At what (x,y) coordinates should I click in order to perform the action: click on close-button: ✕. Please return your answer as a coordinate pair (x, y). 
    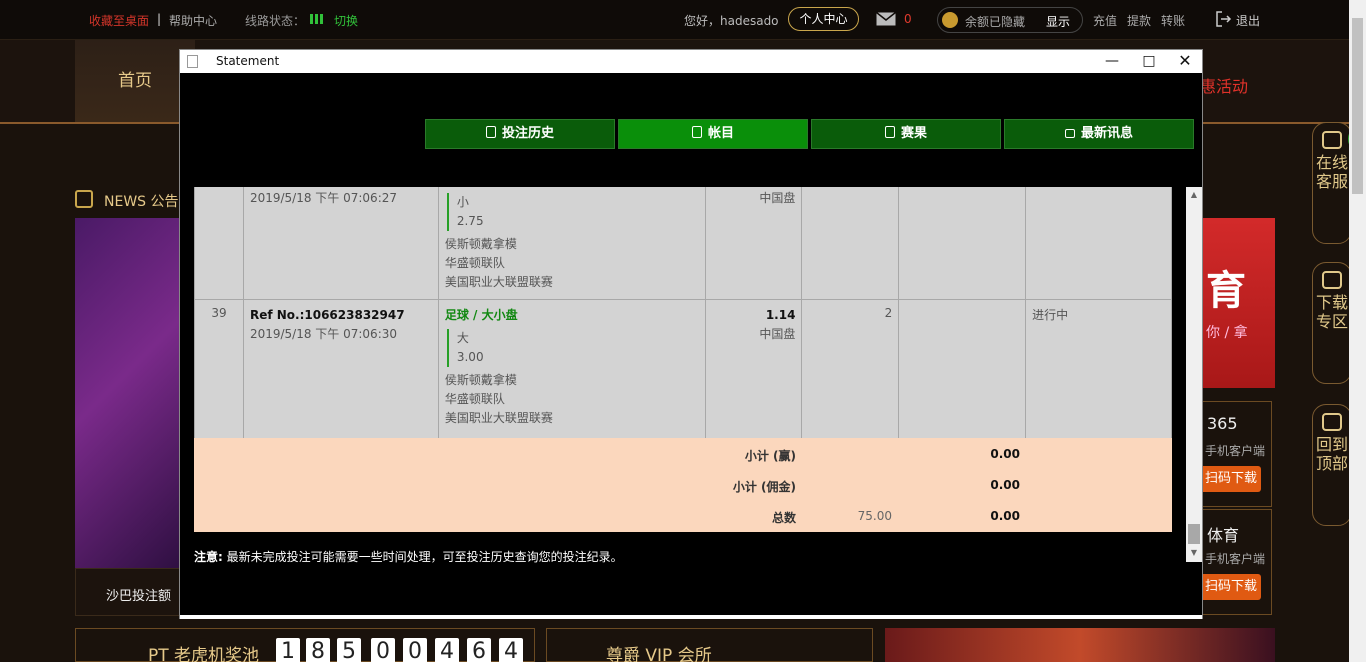
    Looking at the image, I should click on (1185, 61).